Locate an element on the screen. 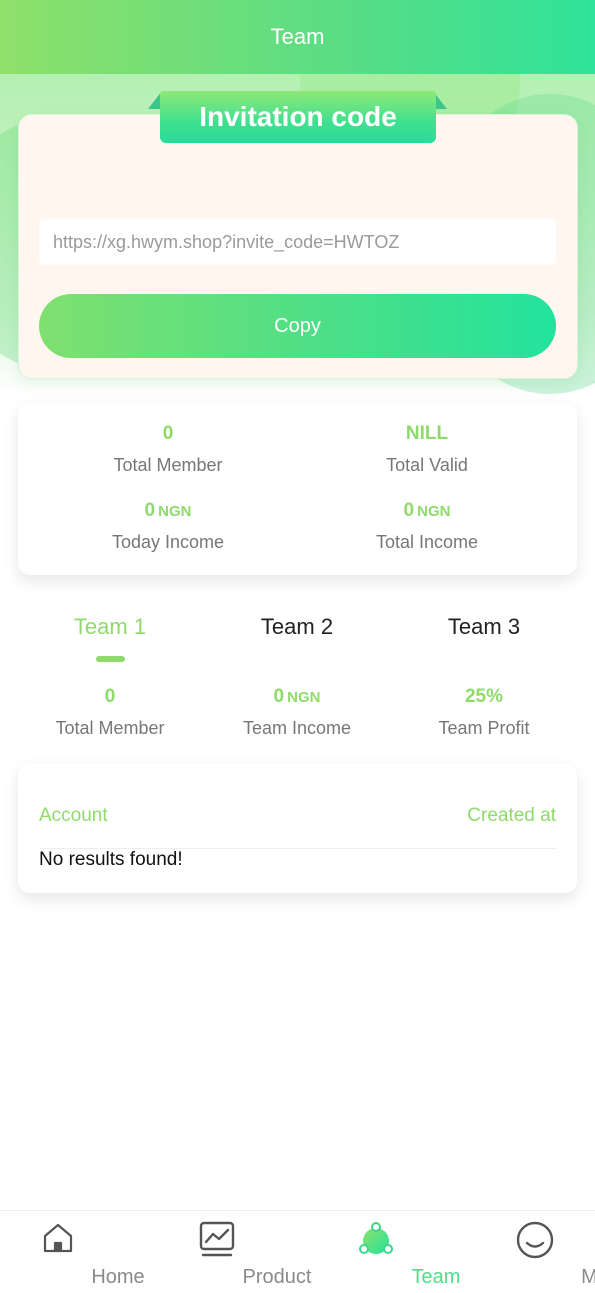 Image resolution: width=595 pixels, height=1293 pixels. active-tab-indicator is located at coordinates (110, 659).